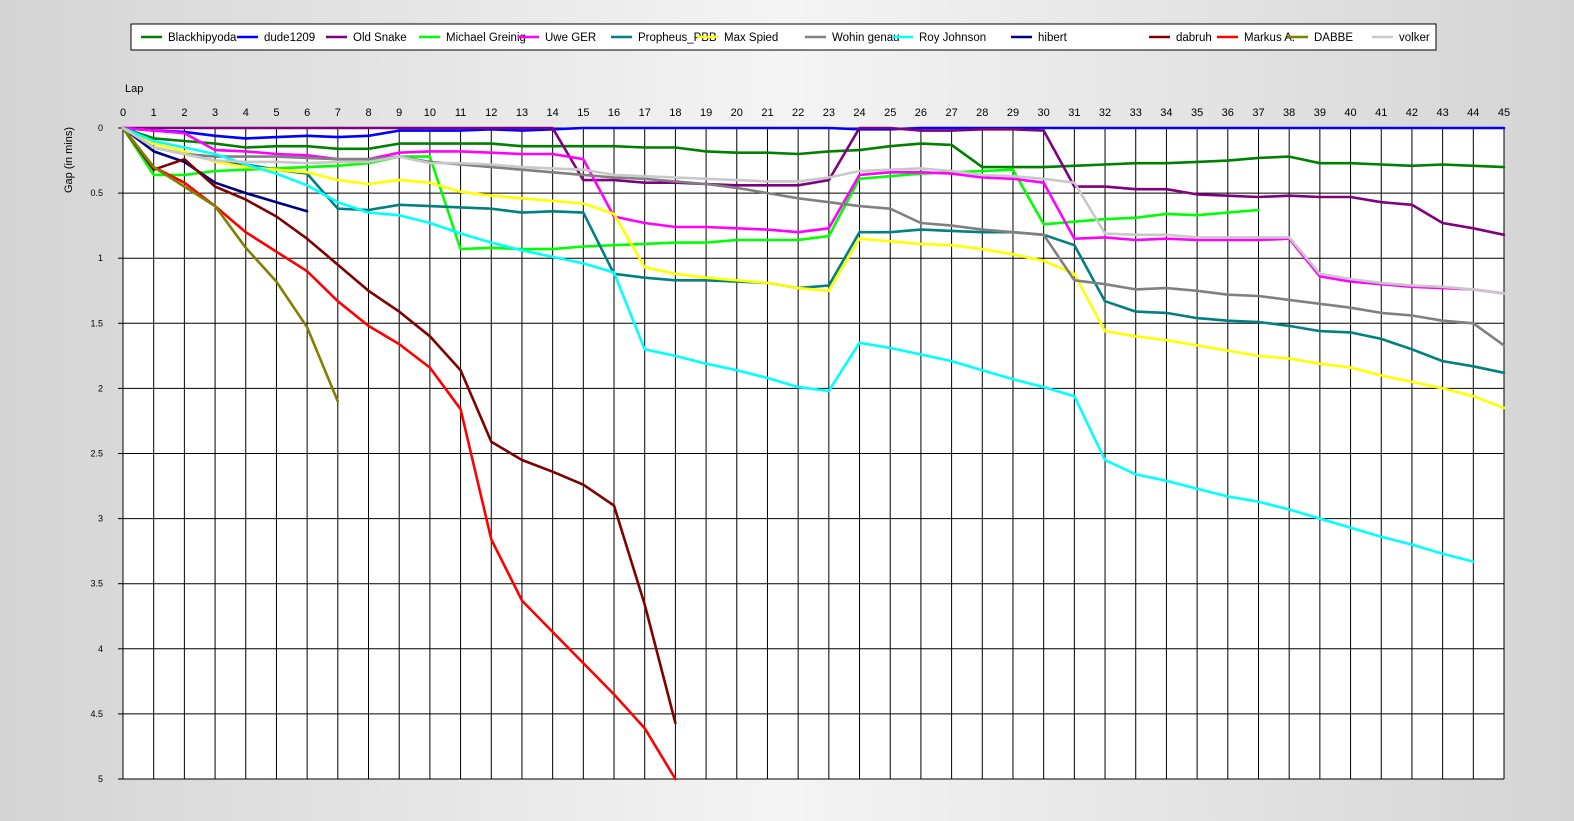  What do you see at coordinates (1333, 38) in the screenshot?
I see `legend-label: DABBE` at bounding box center [1333, 38].